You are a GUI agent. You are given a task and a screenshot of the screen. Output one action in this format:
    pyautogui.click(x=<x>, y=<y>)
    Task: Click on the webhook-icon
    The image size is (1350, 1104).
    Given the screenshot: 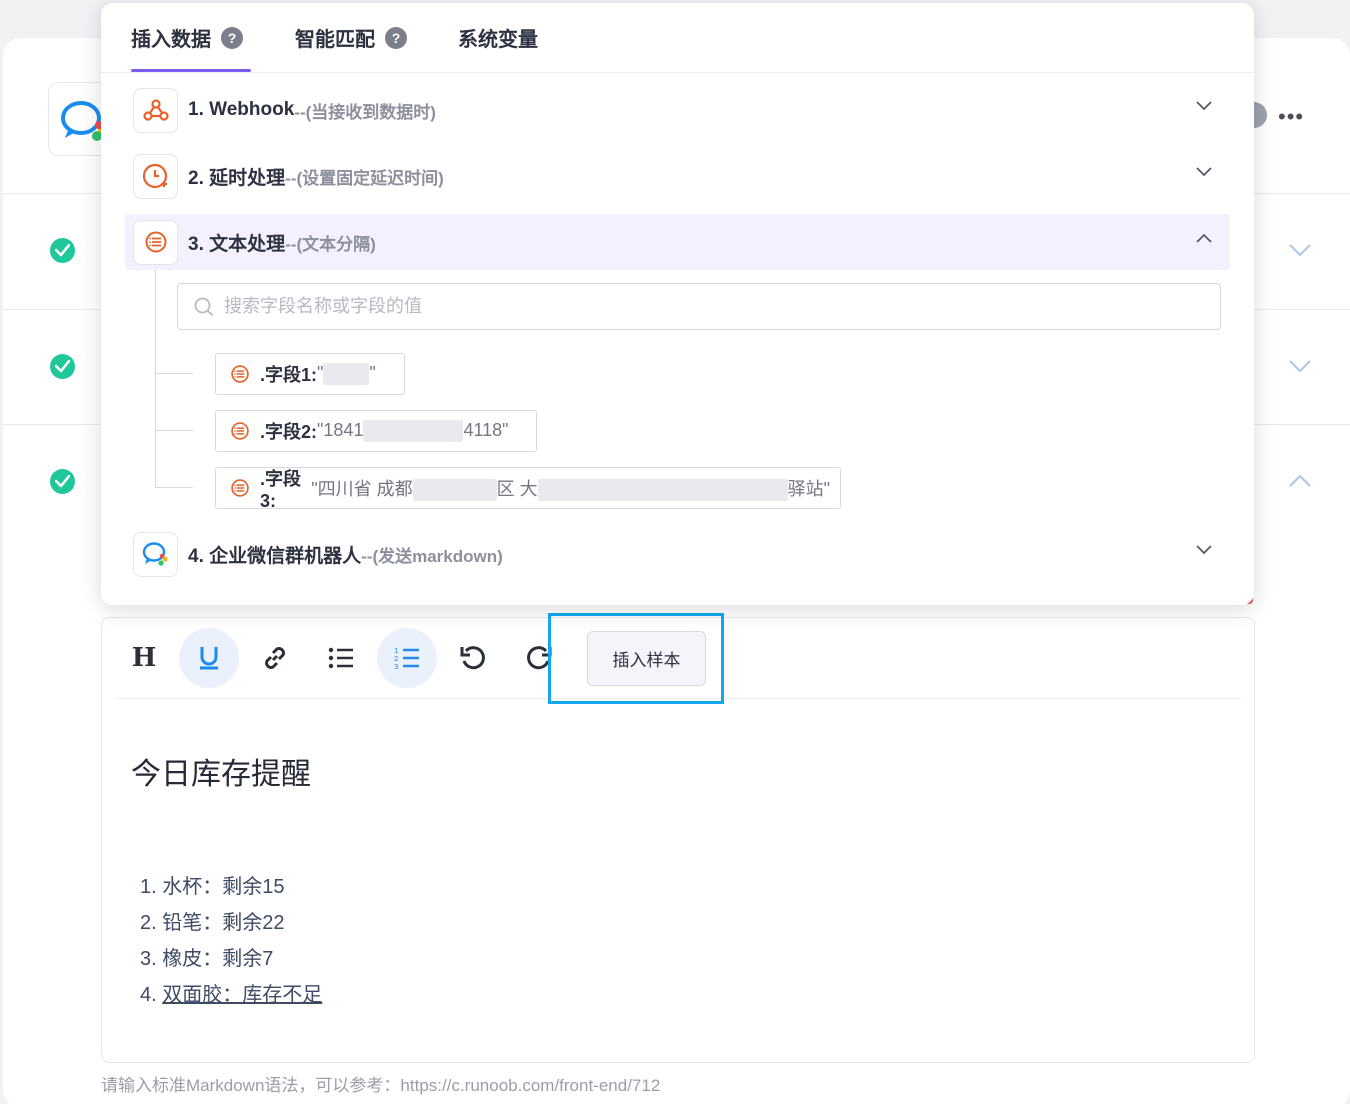 What is the action you would take?
    pyautogui.click(x=155, y=110)
    